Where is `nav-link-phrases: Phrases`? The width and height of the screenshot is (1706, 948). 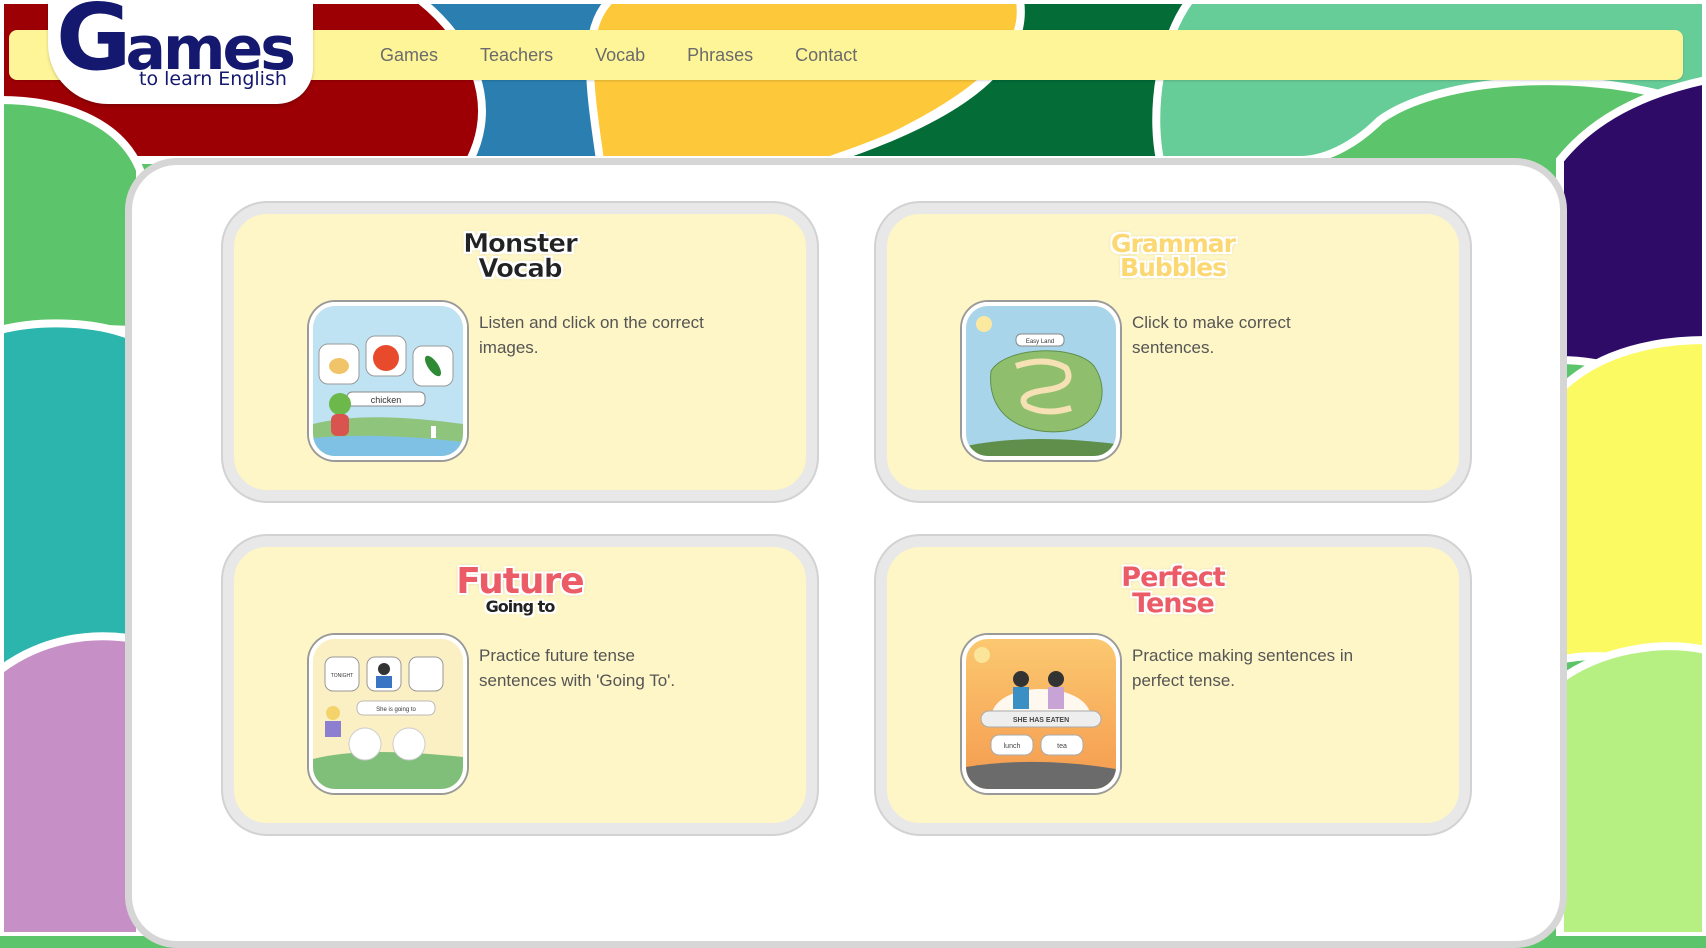
nav-link-phrases: Phrases is located at coordinates (720, 55).